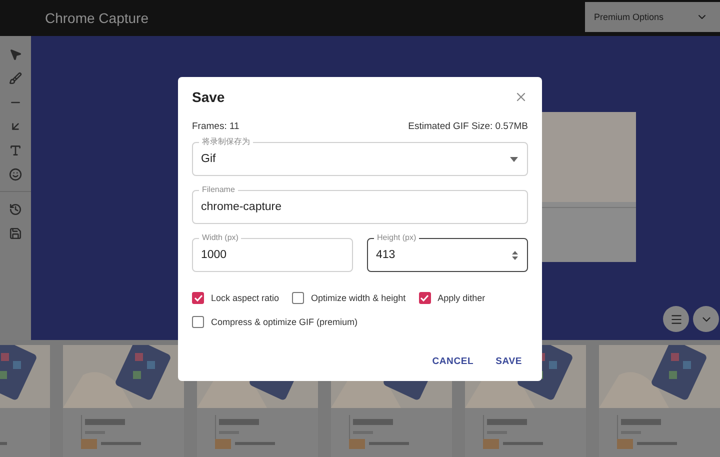  Describe the element at coordinates (360, 156) in the screenshot. I see `format-select: 将录制保存为 Gif` at that location.